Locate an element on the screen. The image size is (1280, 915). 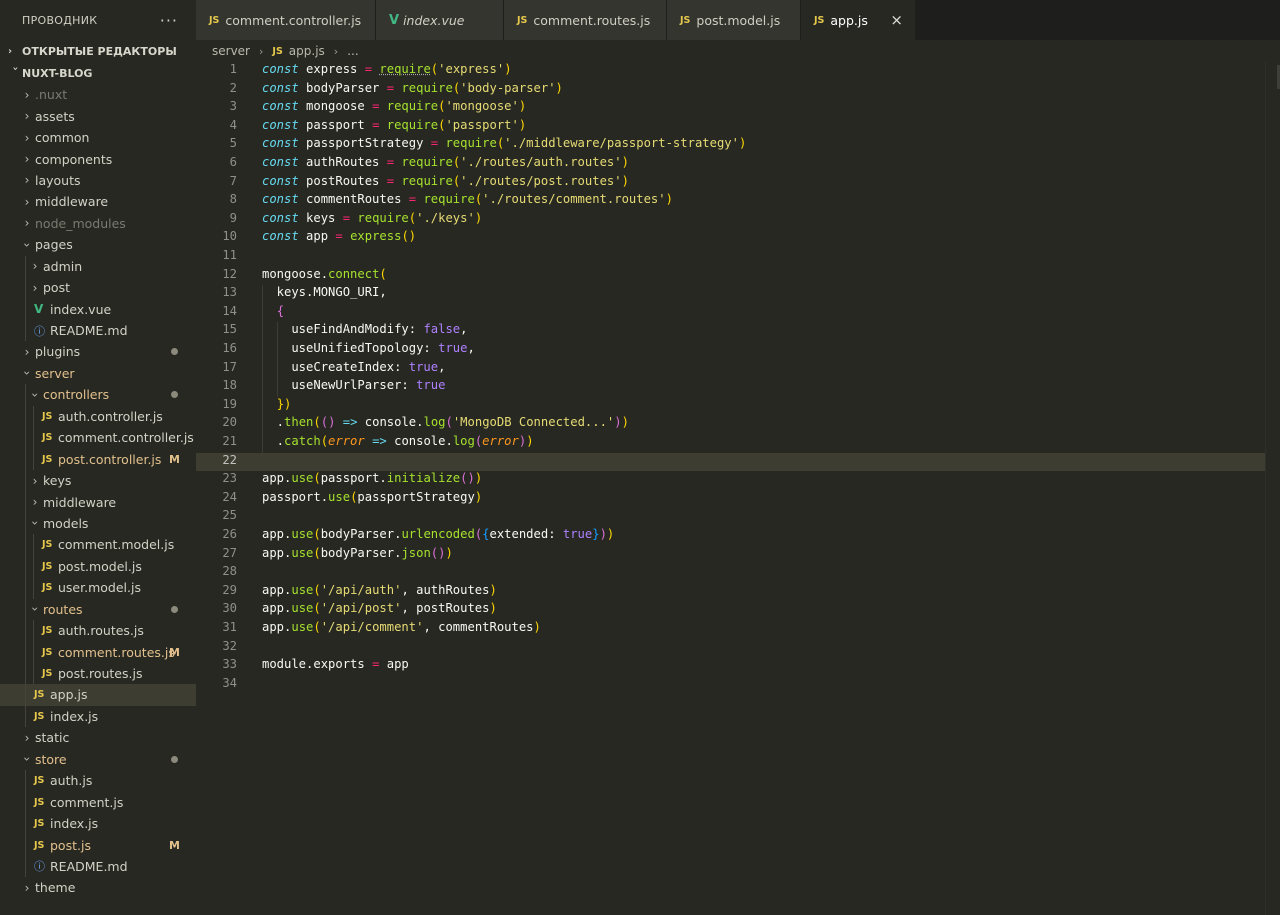
tree-folder: › keys is located at coordinates (98, 480).